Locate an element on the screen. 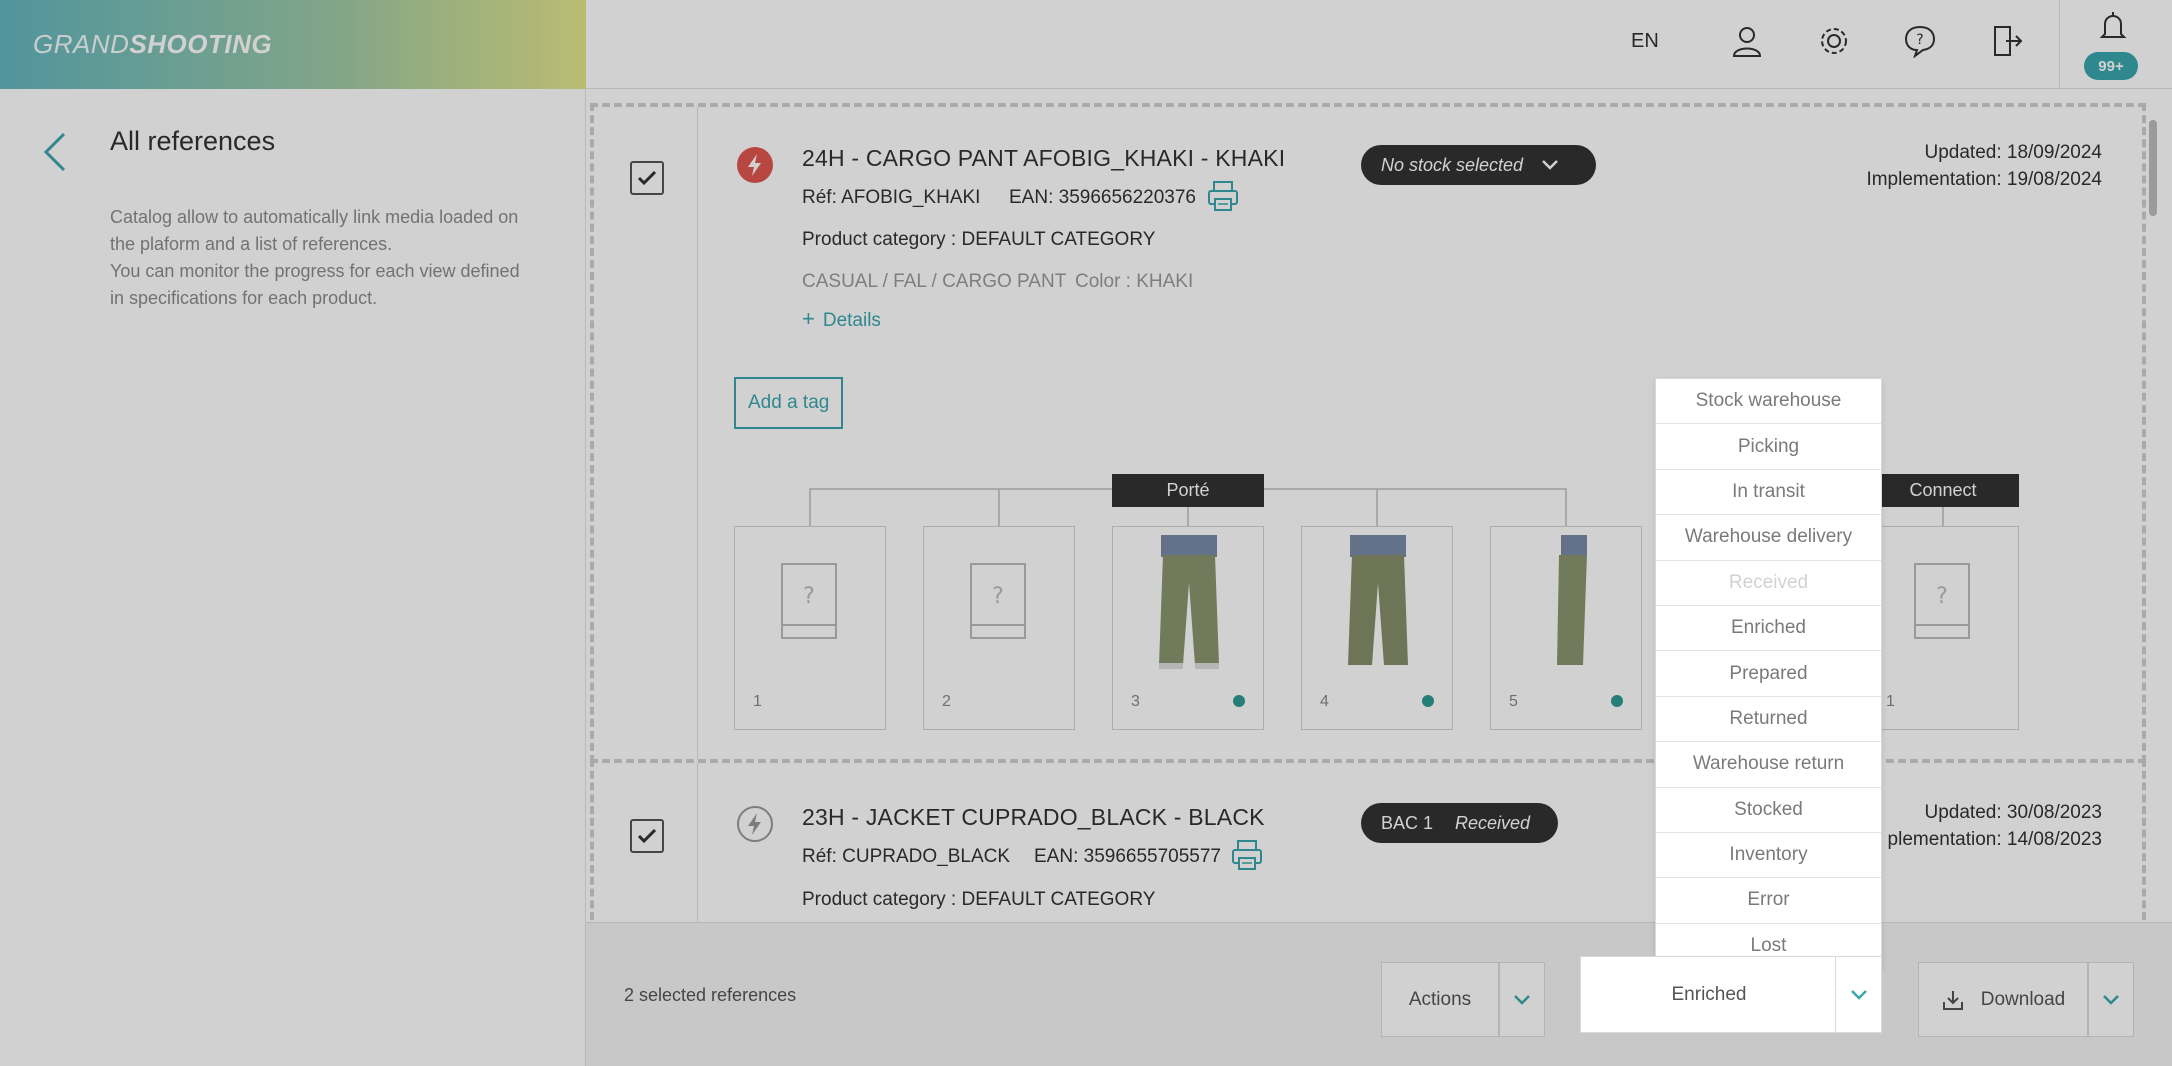 The height and width of the screenshot is (1066, 2172). top-bar: EN ? 99+ is located at coordinates (1379, 44).